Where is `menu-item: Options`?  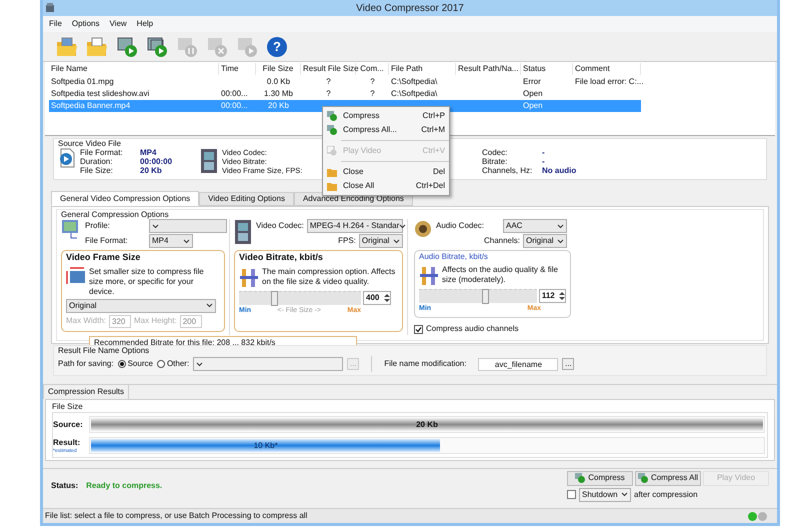 menu-item: Options is located at coordinates (86, 24).